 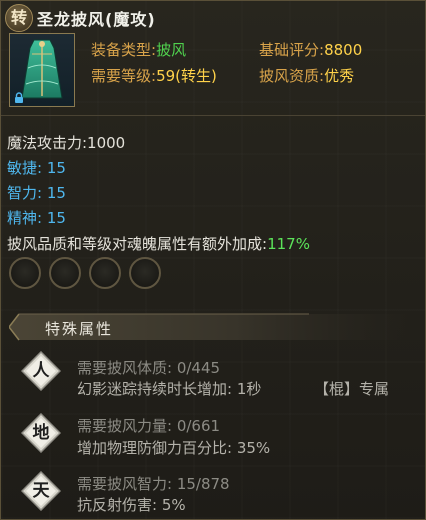 What do you see at coordinates (186, 76) in the screenshot?
I see `level-req-value: 59(转生)` at bounding box center [186, 76].